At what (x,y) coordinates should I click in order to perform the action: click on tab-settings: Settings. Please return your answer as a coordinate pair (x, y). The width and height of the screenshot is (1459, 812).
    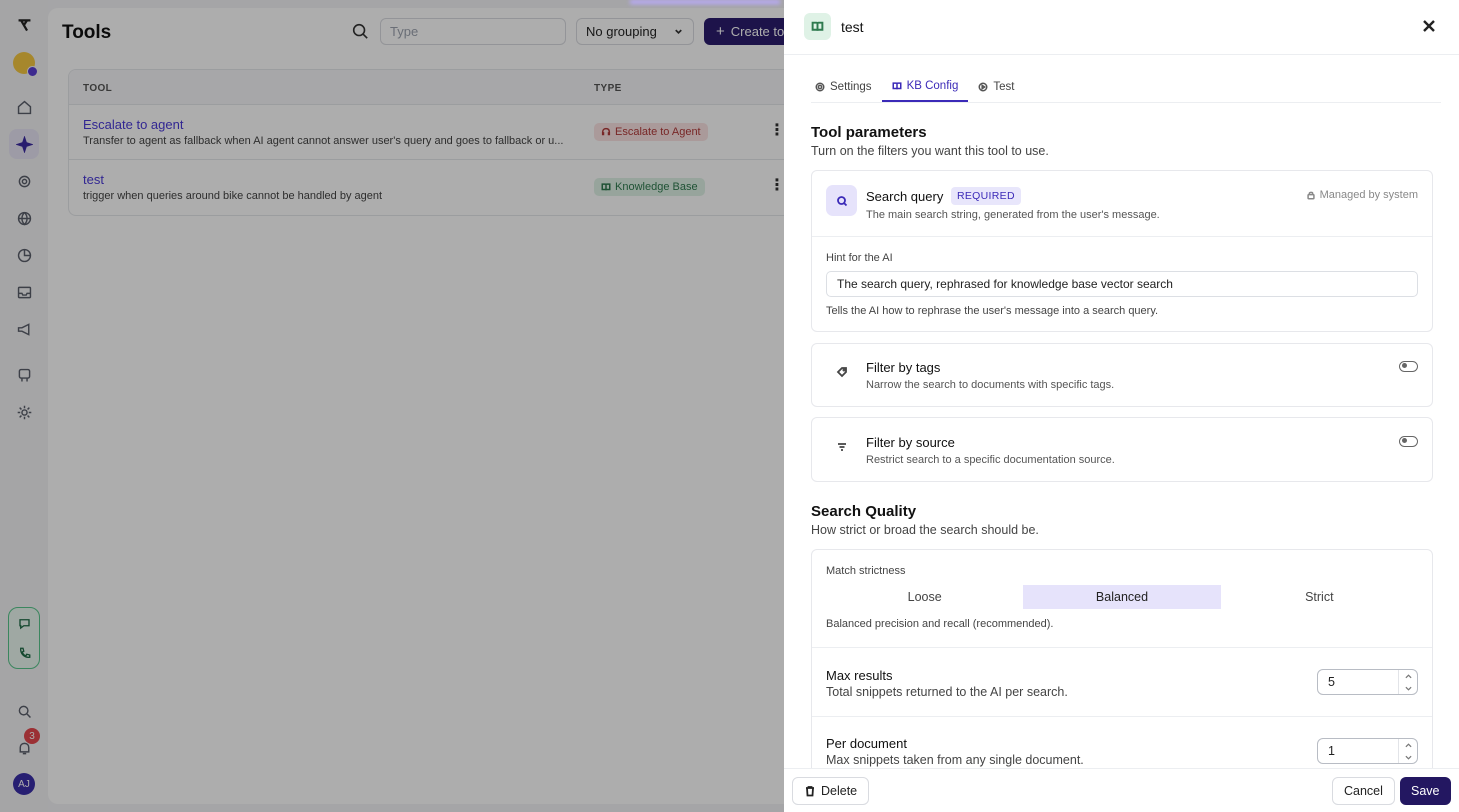
    Looking at the image, I should click on (846, 87).